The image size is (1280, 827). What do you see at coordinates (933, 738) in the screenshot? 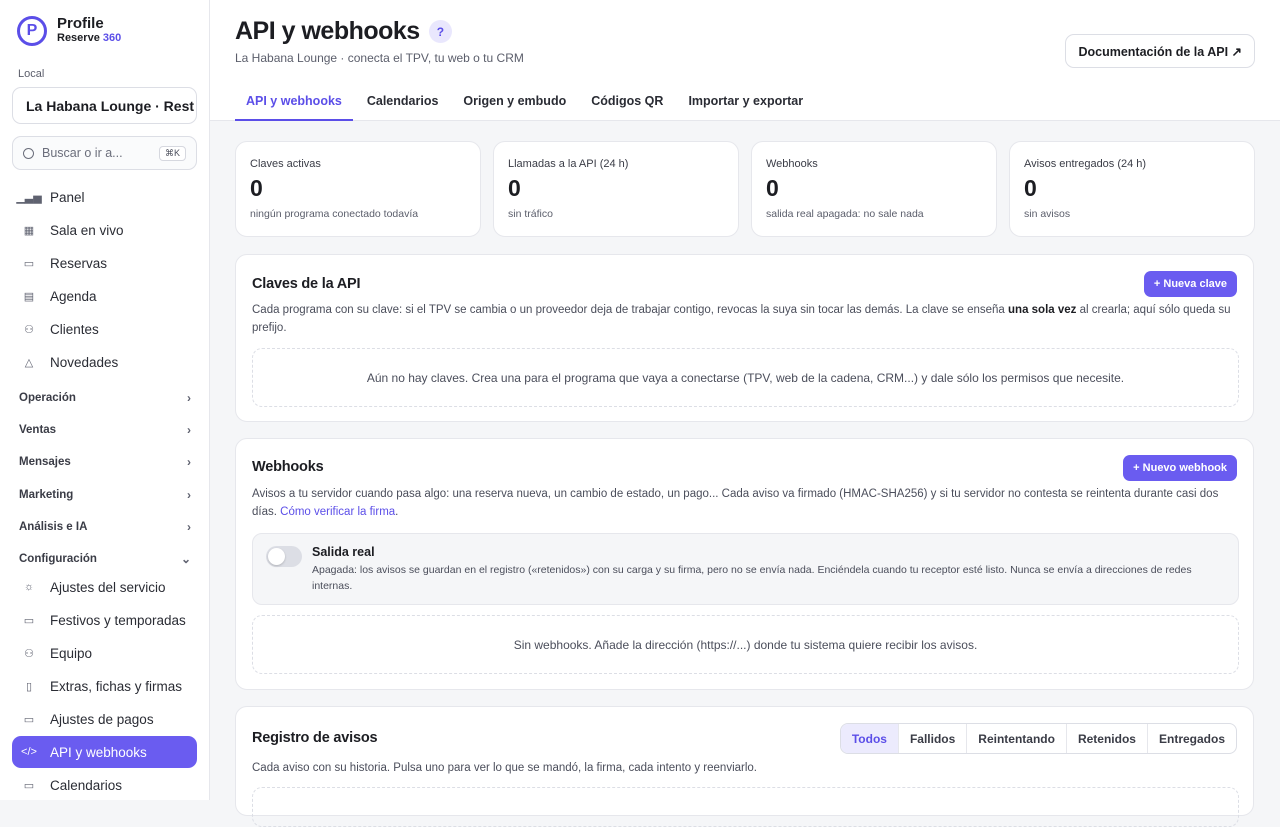
I see `filter-fallidos: Fallidos` at bounding box center [933, 738].